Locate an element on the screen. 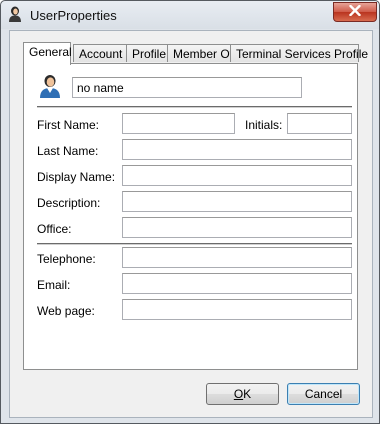 The height and width of the screenshot is (424, 380). tab-label: Member Of is located at coordinates (203, 54).